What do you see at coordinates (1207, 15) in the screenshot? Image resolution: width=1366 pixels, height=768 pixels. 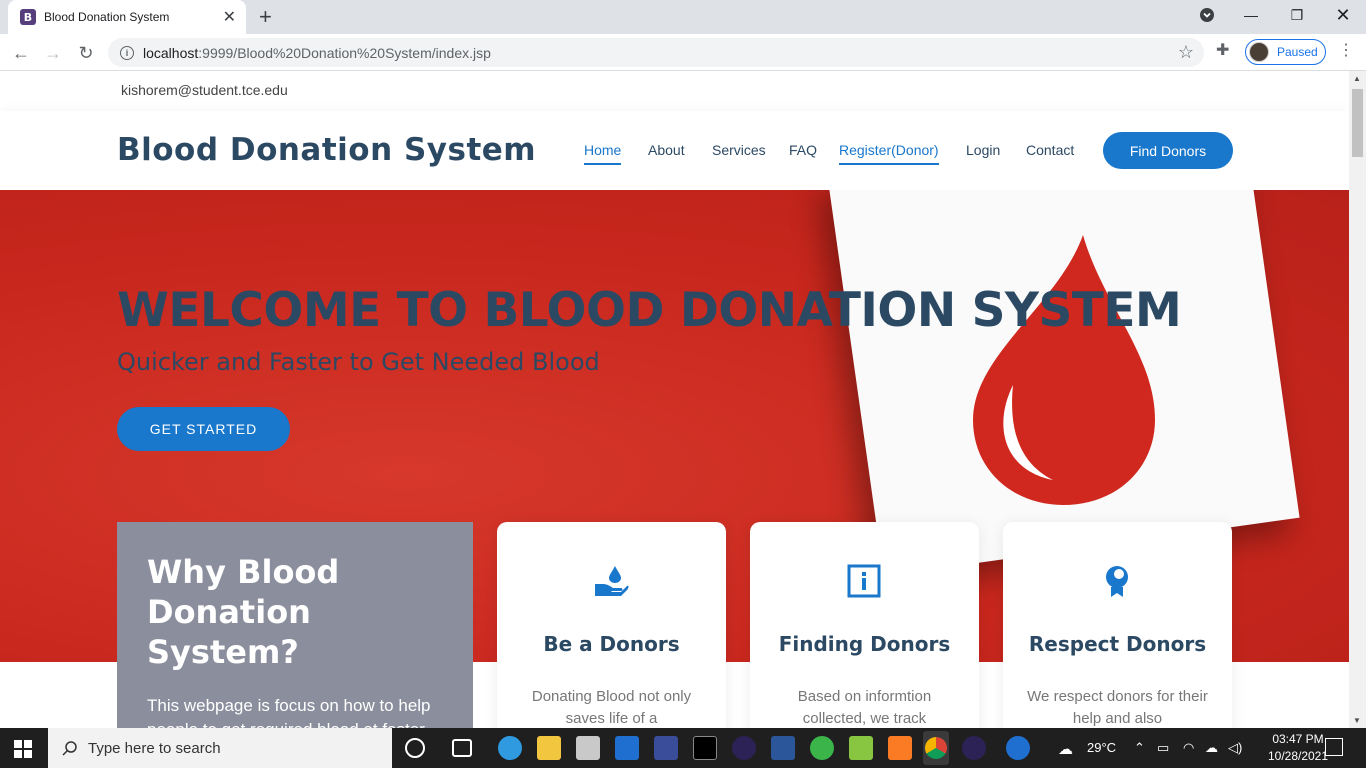 I see `tab-search-icon` at bounding box center [1207, 15].